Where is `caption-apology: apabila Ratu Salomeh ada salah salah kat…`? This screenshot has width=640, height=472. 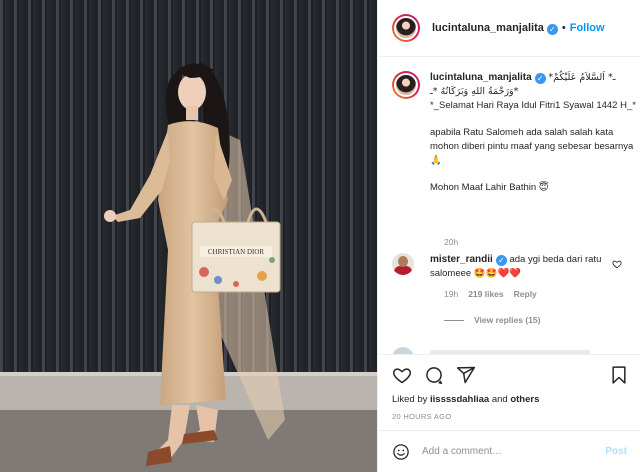 caption-apology: apabila Ratu Salomeh ada salah salah kat… is located at coordinates (532, 146).